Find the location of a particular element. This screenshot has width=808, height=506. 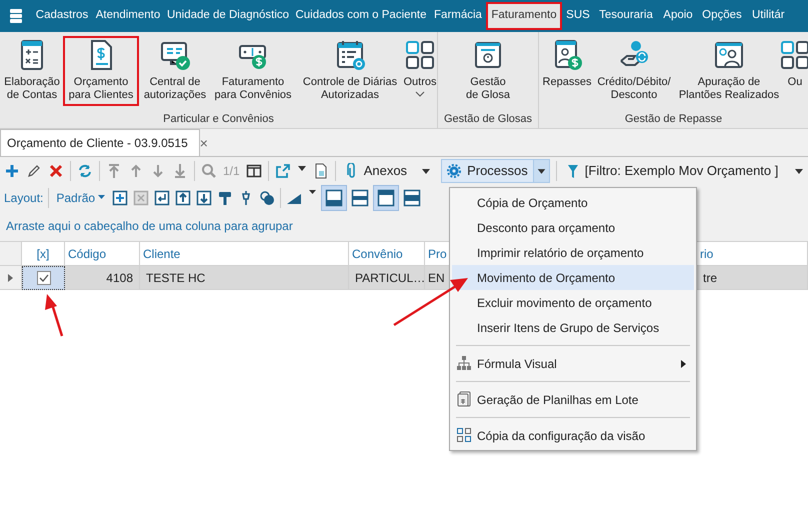

org-chart-icon is located at coordinates (464, 363).